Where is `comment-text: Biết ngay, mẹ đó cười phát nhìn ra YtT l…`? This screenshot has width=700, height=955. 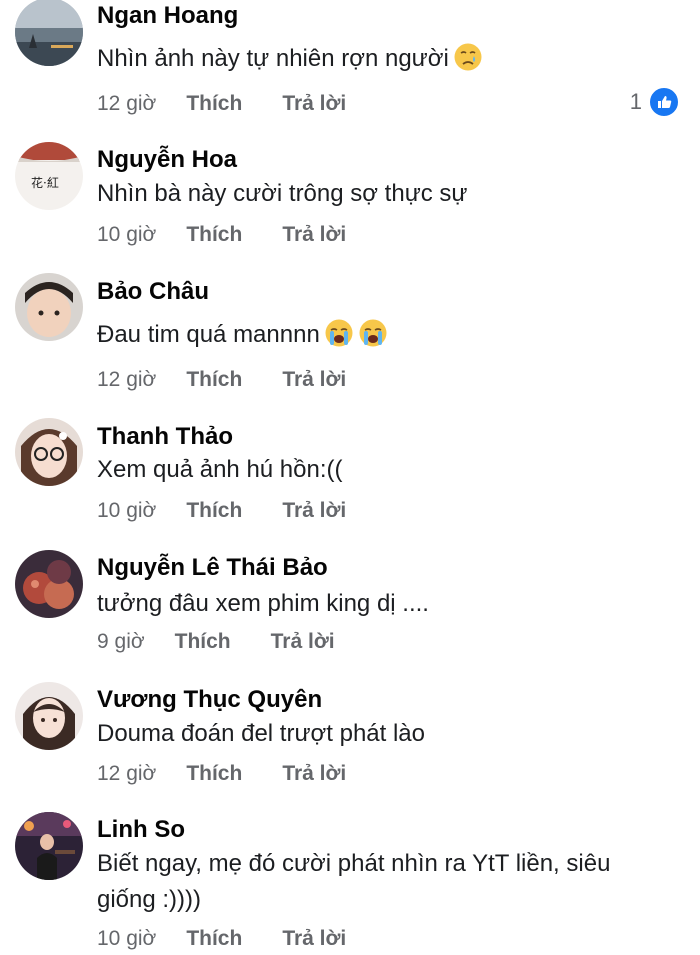 comment-text: Biết ngay, mẹ đó cười phát nhìn ra YtT l… is located at coordinates (354, 881).